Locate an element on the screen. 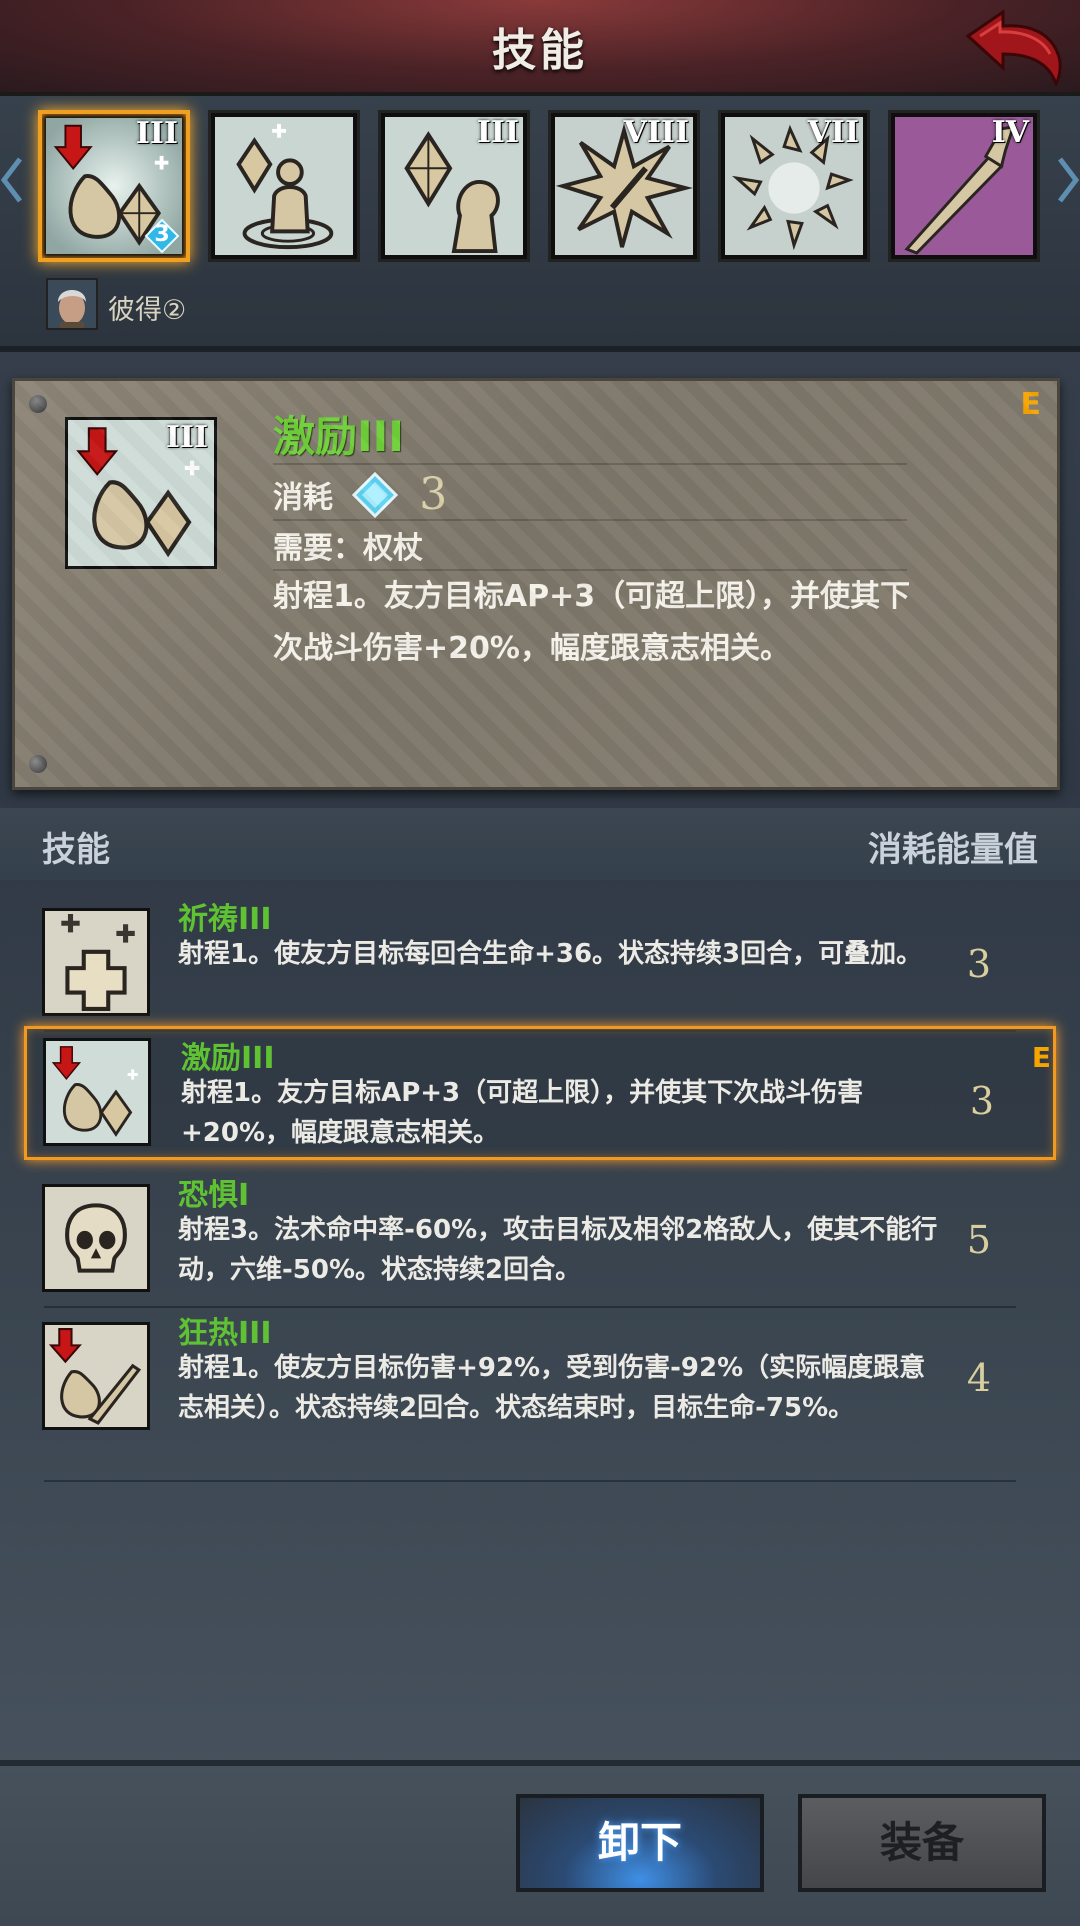 This screenshot has height=1926, width=1080. header-bar: 技能 is located at coordinates (540, 48).